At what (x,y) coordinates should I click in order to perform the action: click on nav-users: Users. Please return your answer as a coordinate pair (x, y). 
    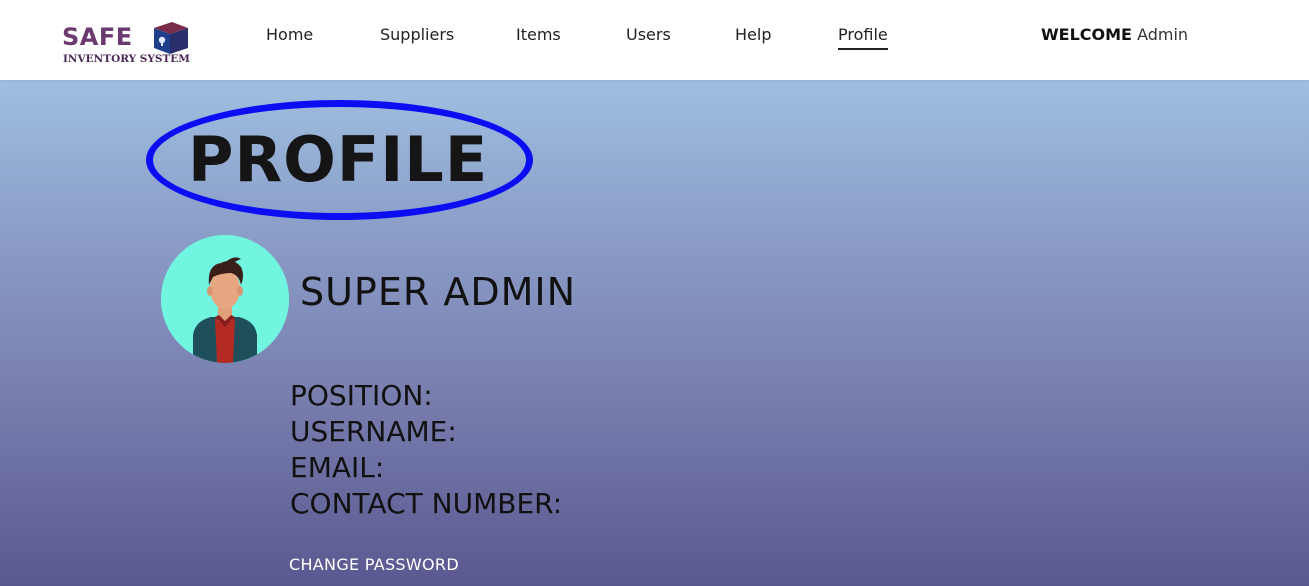
    Looking at the image, I should click on (648, 35).